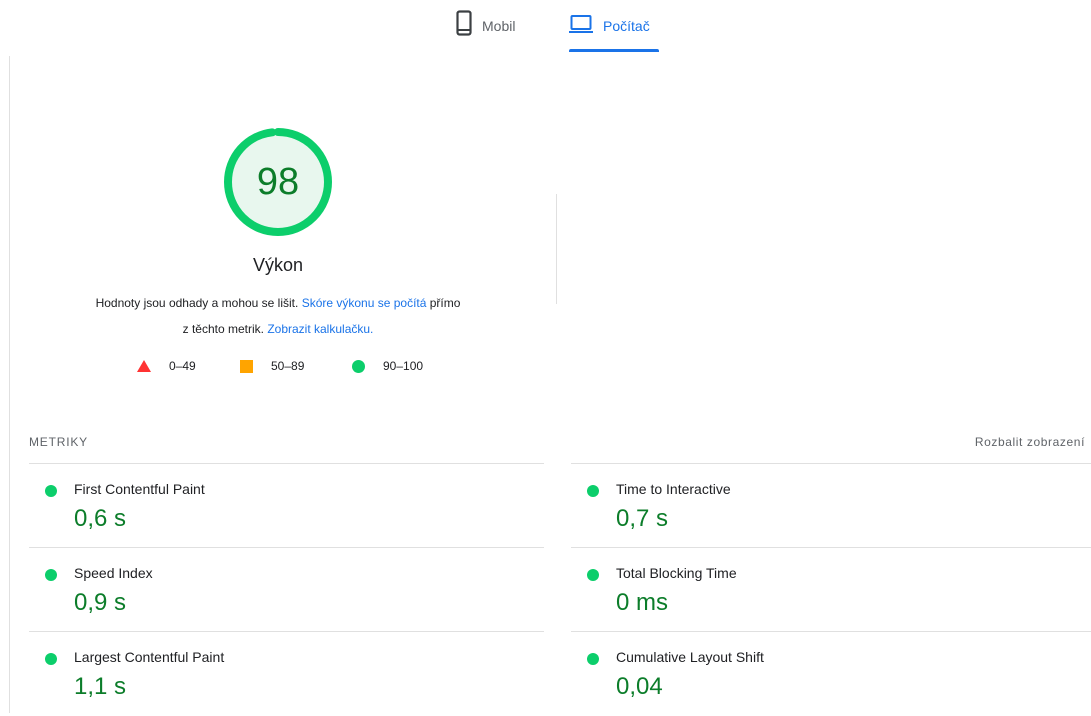 Image resolution: width=1091 pixels, height=716 pixels. What do you see at coordinates (545, 28) in the screenshot?
I see `device-tabs: Mobil Počítač` at bounding box center [545, 28].